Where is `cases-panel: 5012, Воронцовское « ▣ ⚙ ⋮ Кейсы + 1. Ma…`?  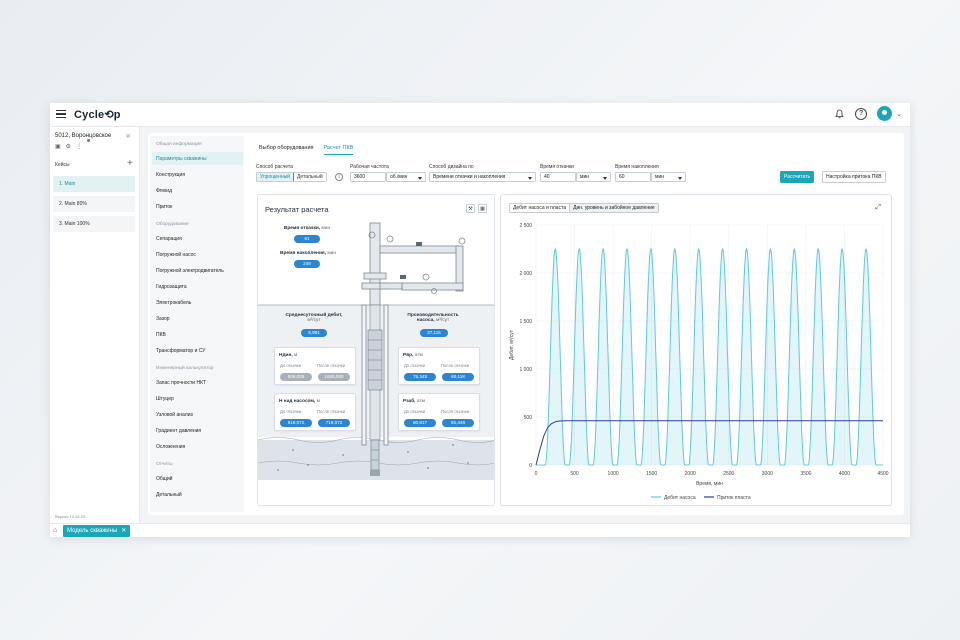 cases-panel: 5012, Воронцовское « ▣ ⚙ ⋮ Кейсы + 1. Ma… is located at coordinates (95, 332).